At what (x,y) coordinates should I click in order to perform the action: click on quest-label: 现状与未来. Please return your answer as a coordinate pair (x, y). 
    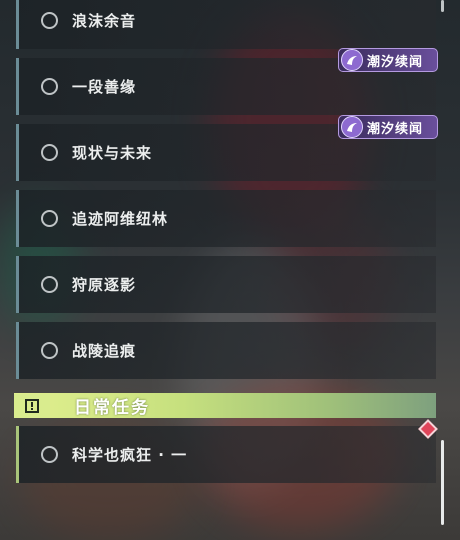
    Looking at the image, I should click on (112, 153).